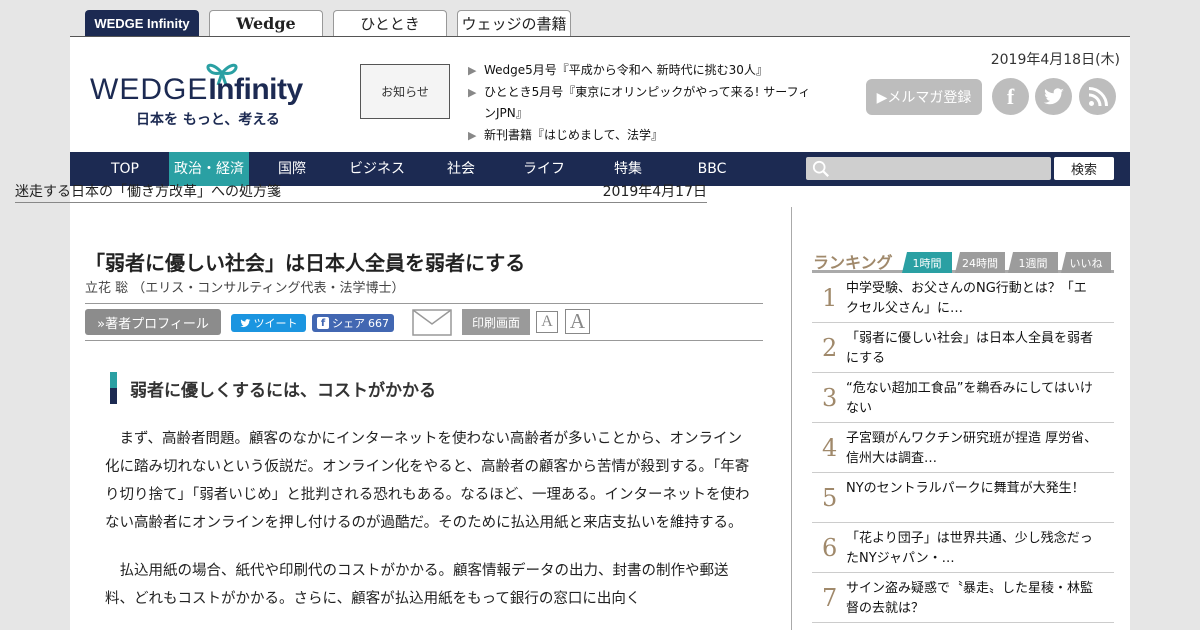 This screenshot has width=1200, height=630. What do you see at coordinates (830, 498) in the screenshot?
I see `rank-number: 5` at bounding box center [830, 498].